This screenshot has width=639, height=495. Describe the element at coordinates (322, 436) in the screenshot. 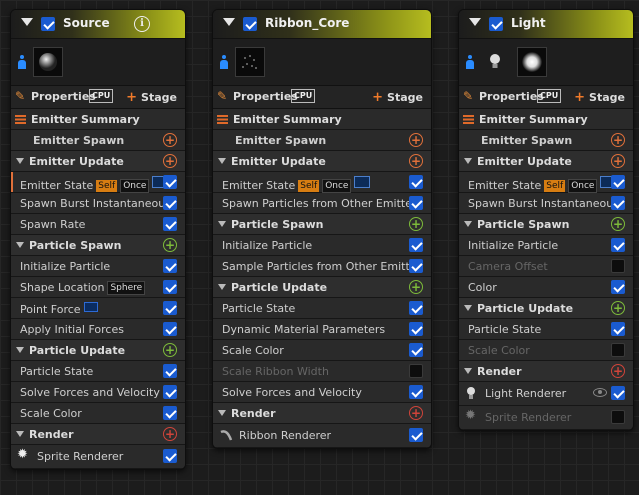

I see `renderer-row: Ribbon Renderer` at that location.